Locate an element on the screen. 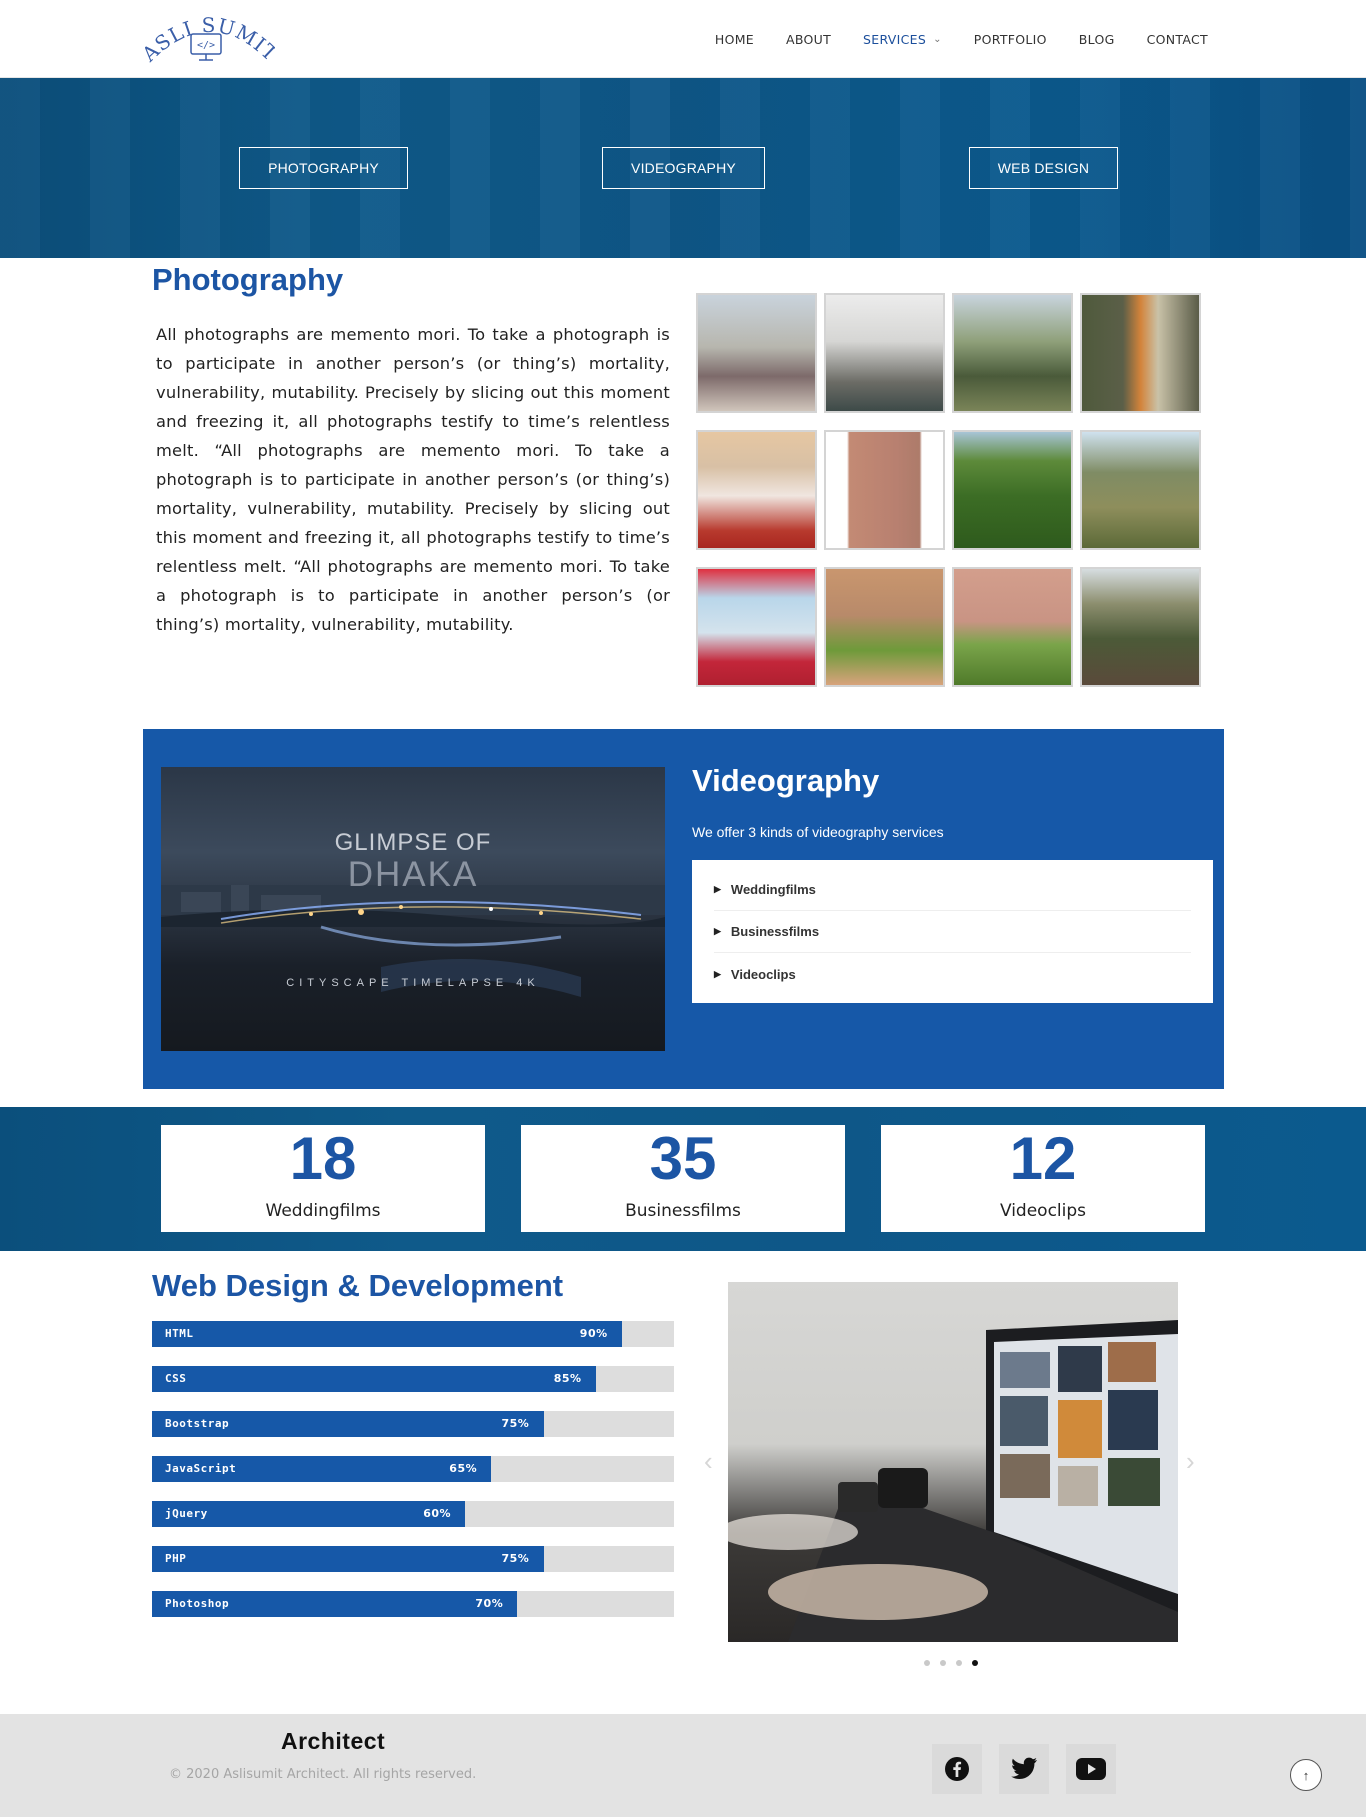 This screenshot has width=1366, height=1817. videography-subtitle: We offer 3 kinds of videography services is located at coordinates (818, 832).